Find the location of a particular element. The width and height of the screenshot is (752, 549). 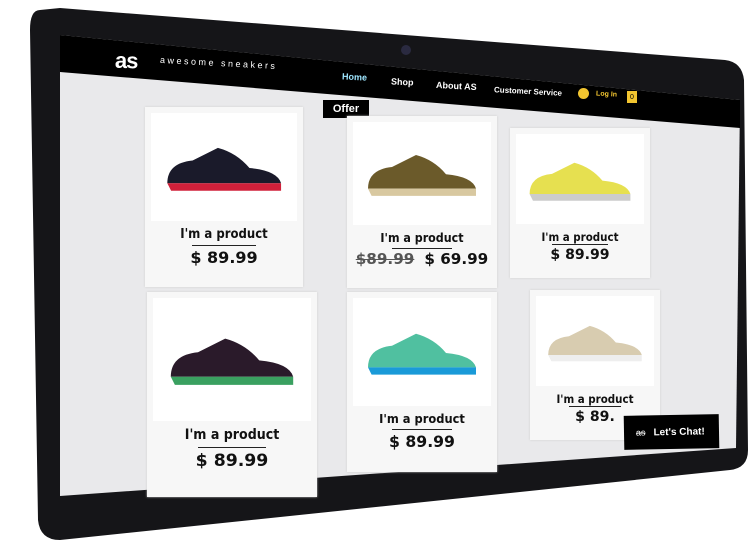

cart-icon: 0 is located at coordinates (632, 97).